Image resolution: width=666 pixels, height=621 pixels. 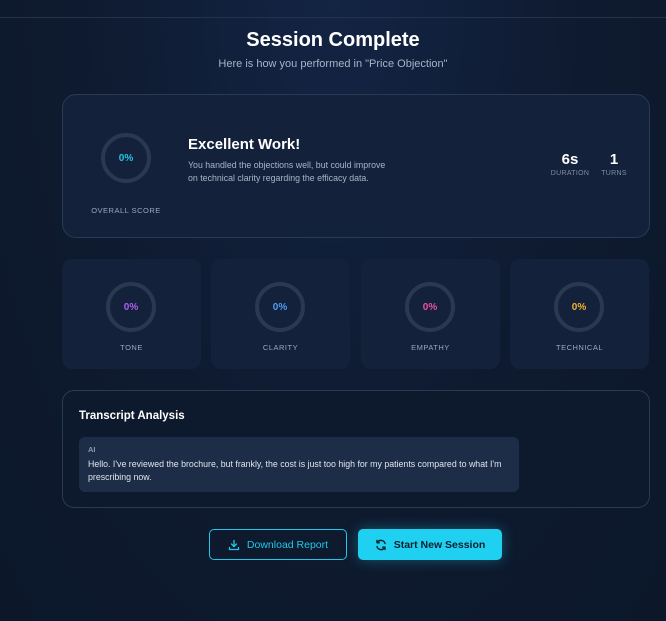 What do you see at coordinates (579, 347) in the screenshot?
I see `metric-label-technical: TECHNICAL` at bounding box center [579, 347].